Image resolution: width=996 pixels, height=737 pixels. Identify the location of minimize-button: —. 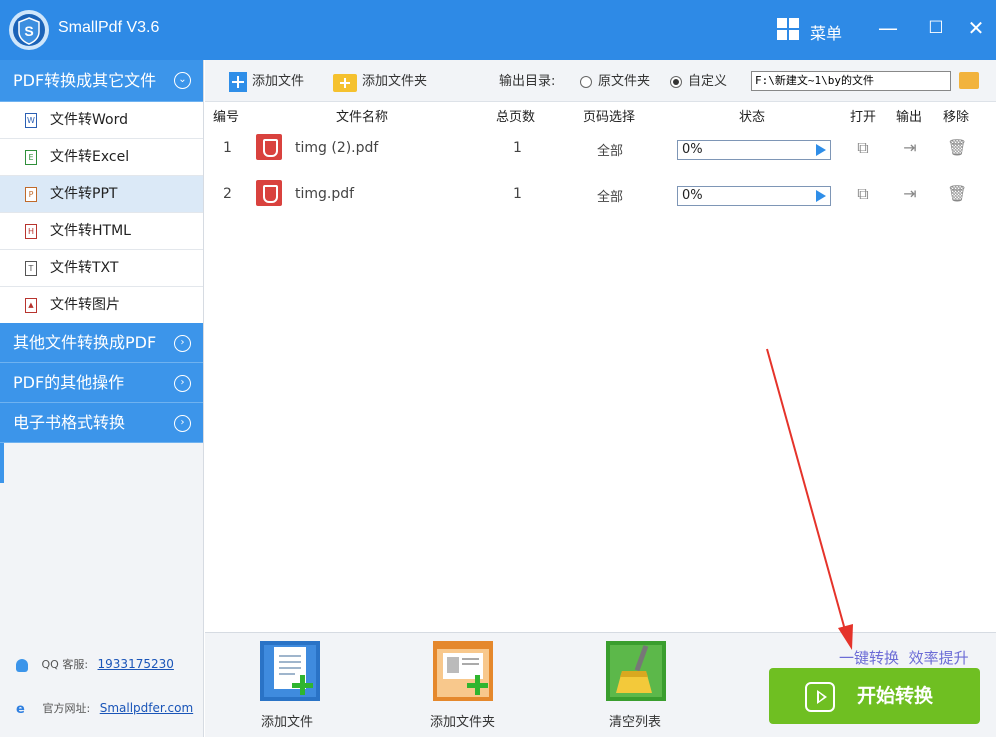
(888, 28).